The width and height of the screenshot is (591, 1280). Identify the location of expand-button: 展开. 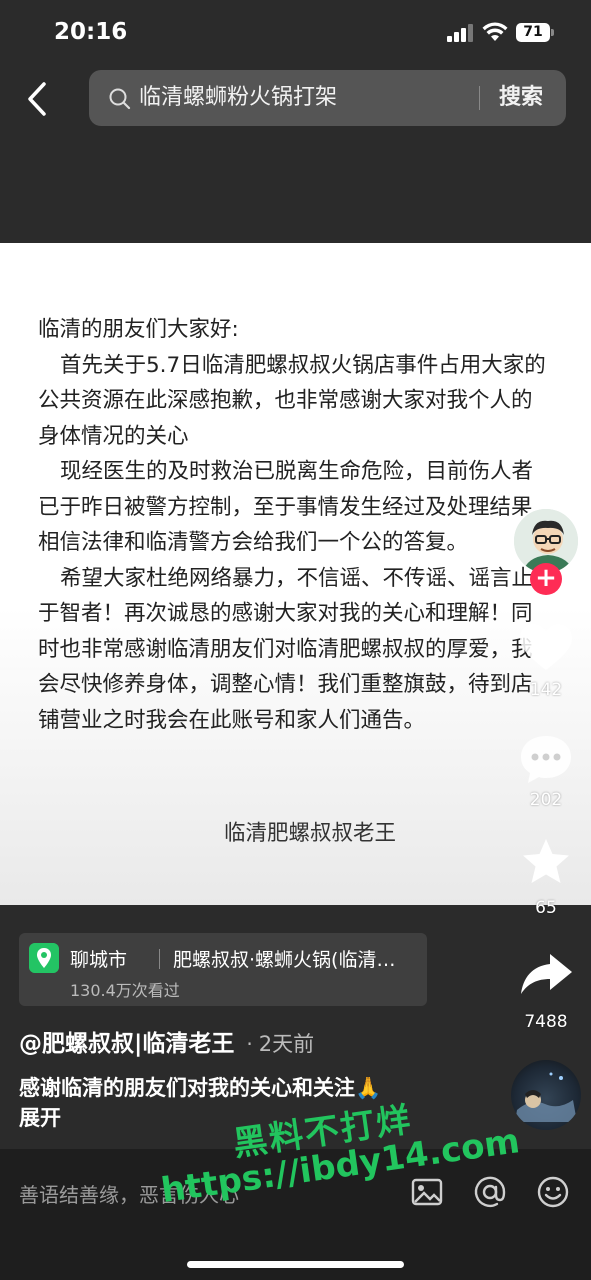
(40, 1117).